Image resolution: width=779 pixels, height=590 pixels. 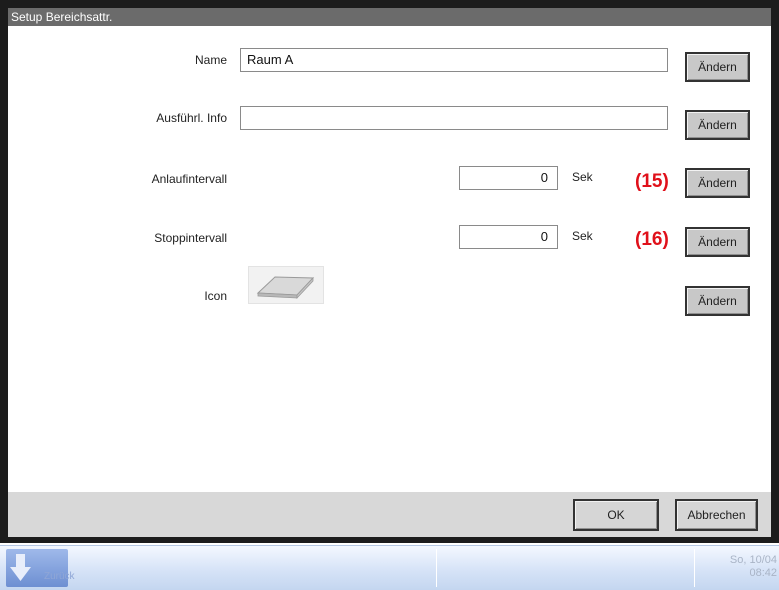 What do you see at coordinates (753, 560) in the screenshot?
I see `date-text: So, 10/04` at bounding box center [753, 560].